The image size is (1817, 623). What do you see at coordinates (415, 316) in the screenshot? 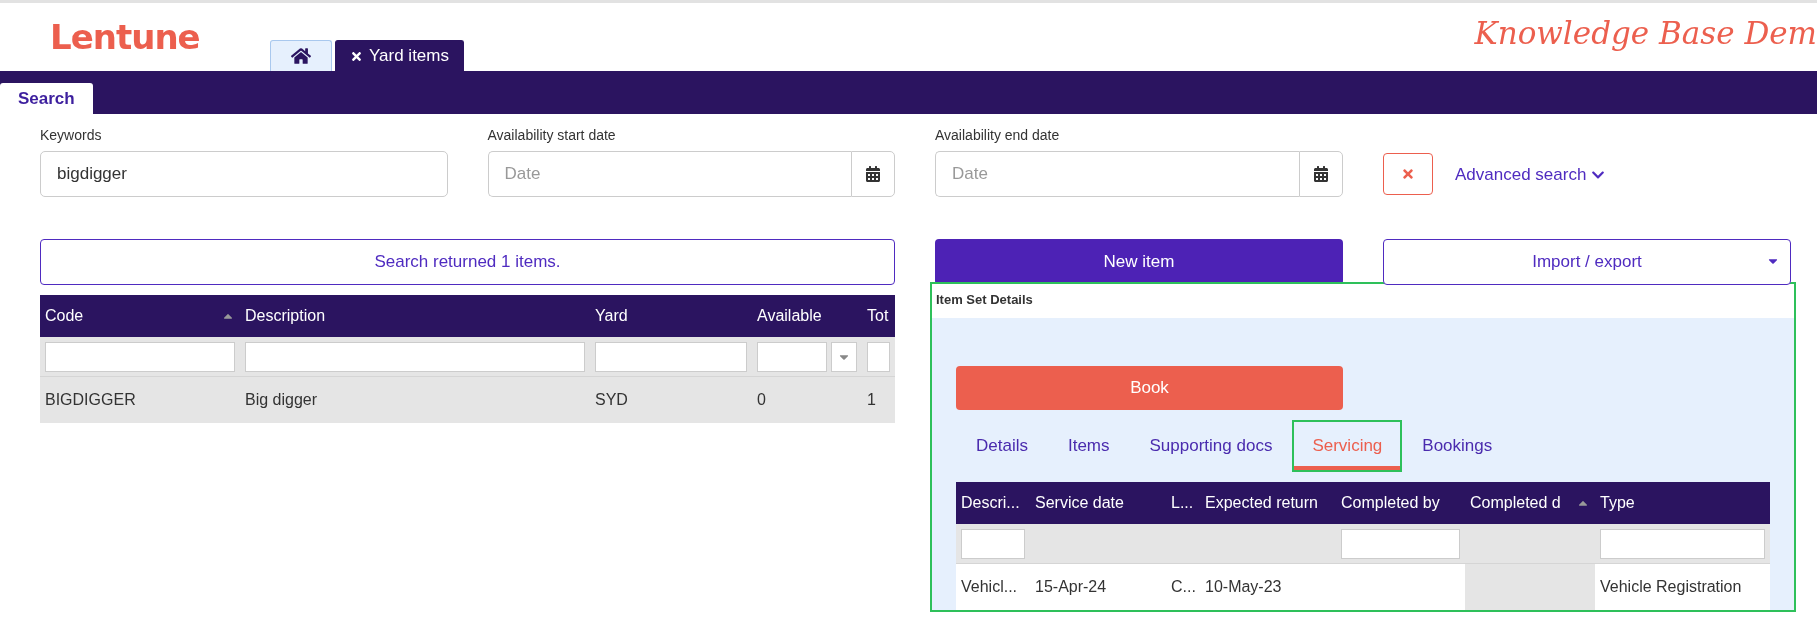
I see `column-header: Description` at bounding box center [415, 316].